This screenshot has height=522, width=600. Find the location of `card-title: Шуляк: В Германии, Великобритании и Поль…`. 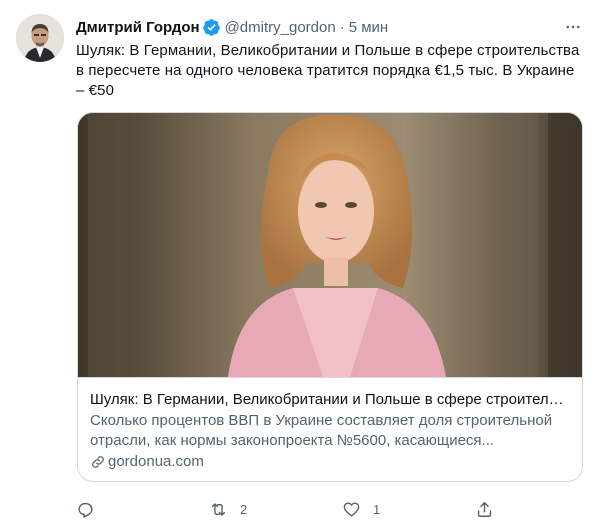

card-title: Шуляк: В Германии, Великобритании и Поль… is located at coordinates (330, 399).